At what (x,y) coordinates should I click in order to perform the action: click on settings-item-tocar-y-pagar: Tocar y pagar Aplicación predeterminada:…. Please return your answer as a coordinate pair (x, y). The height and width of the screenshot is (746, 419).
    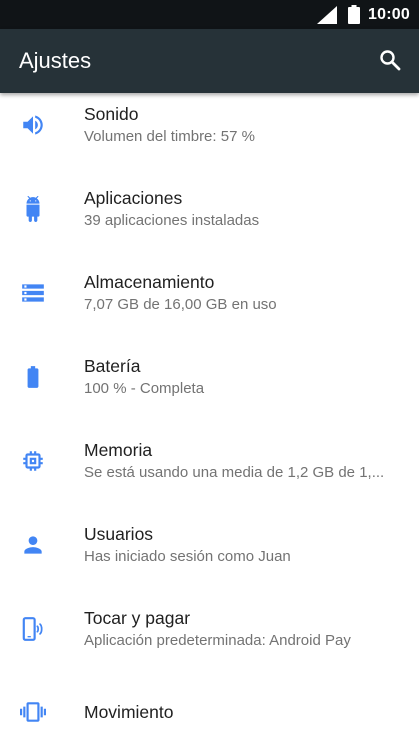
    Looking at the image, I should click on (209, 639).